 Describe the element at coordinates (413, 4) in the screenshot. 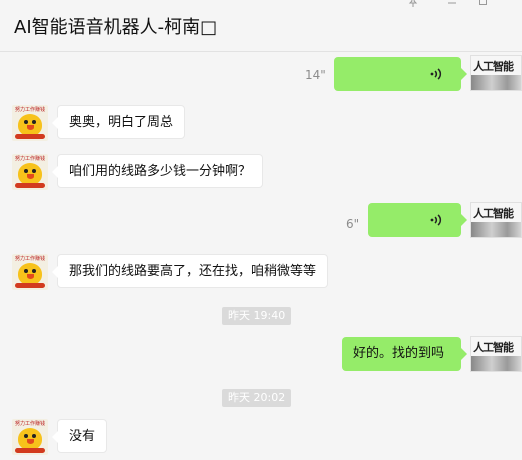

I see `pin-icon` at that location.